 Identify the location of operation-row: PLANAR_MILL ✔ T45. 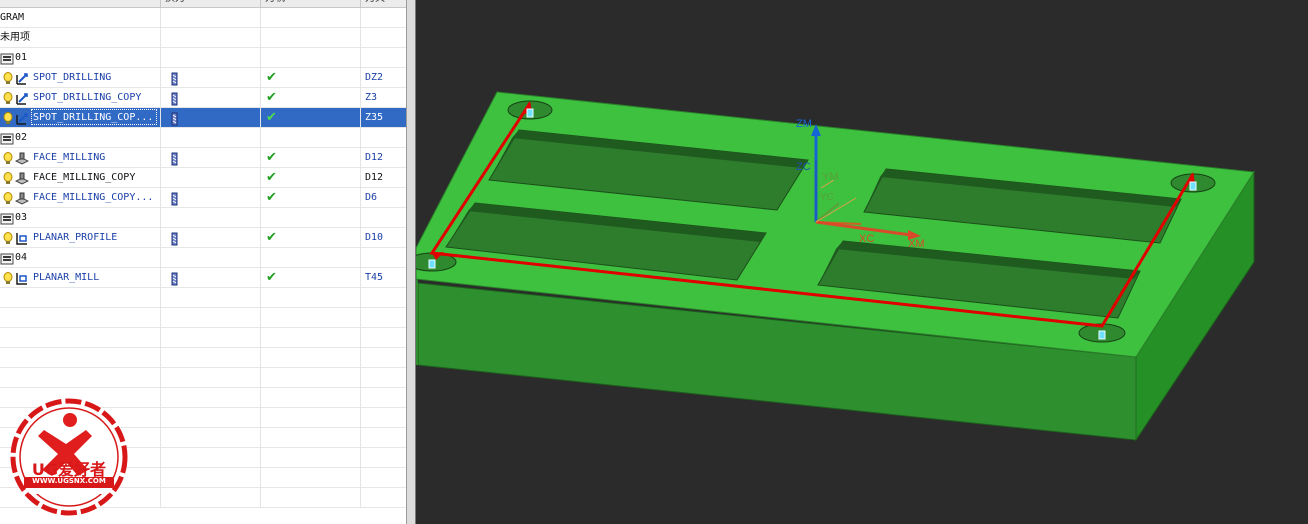
(203, 278).